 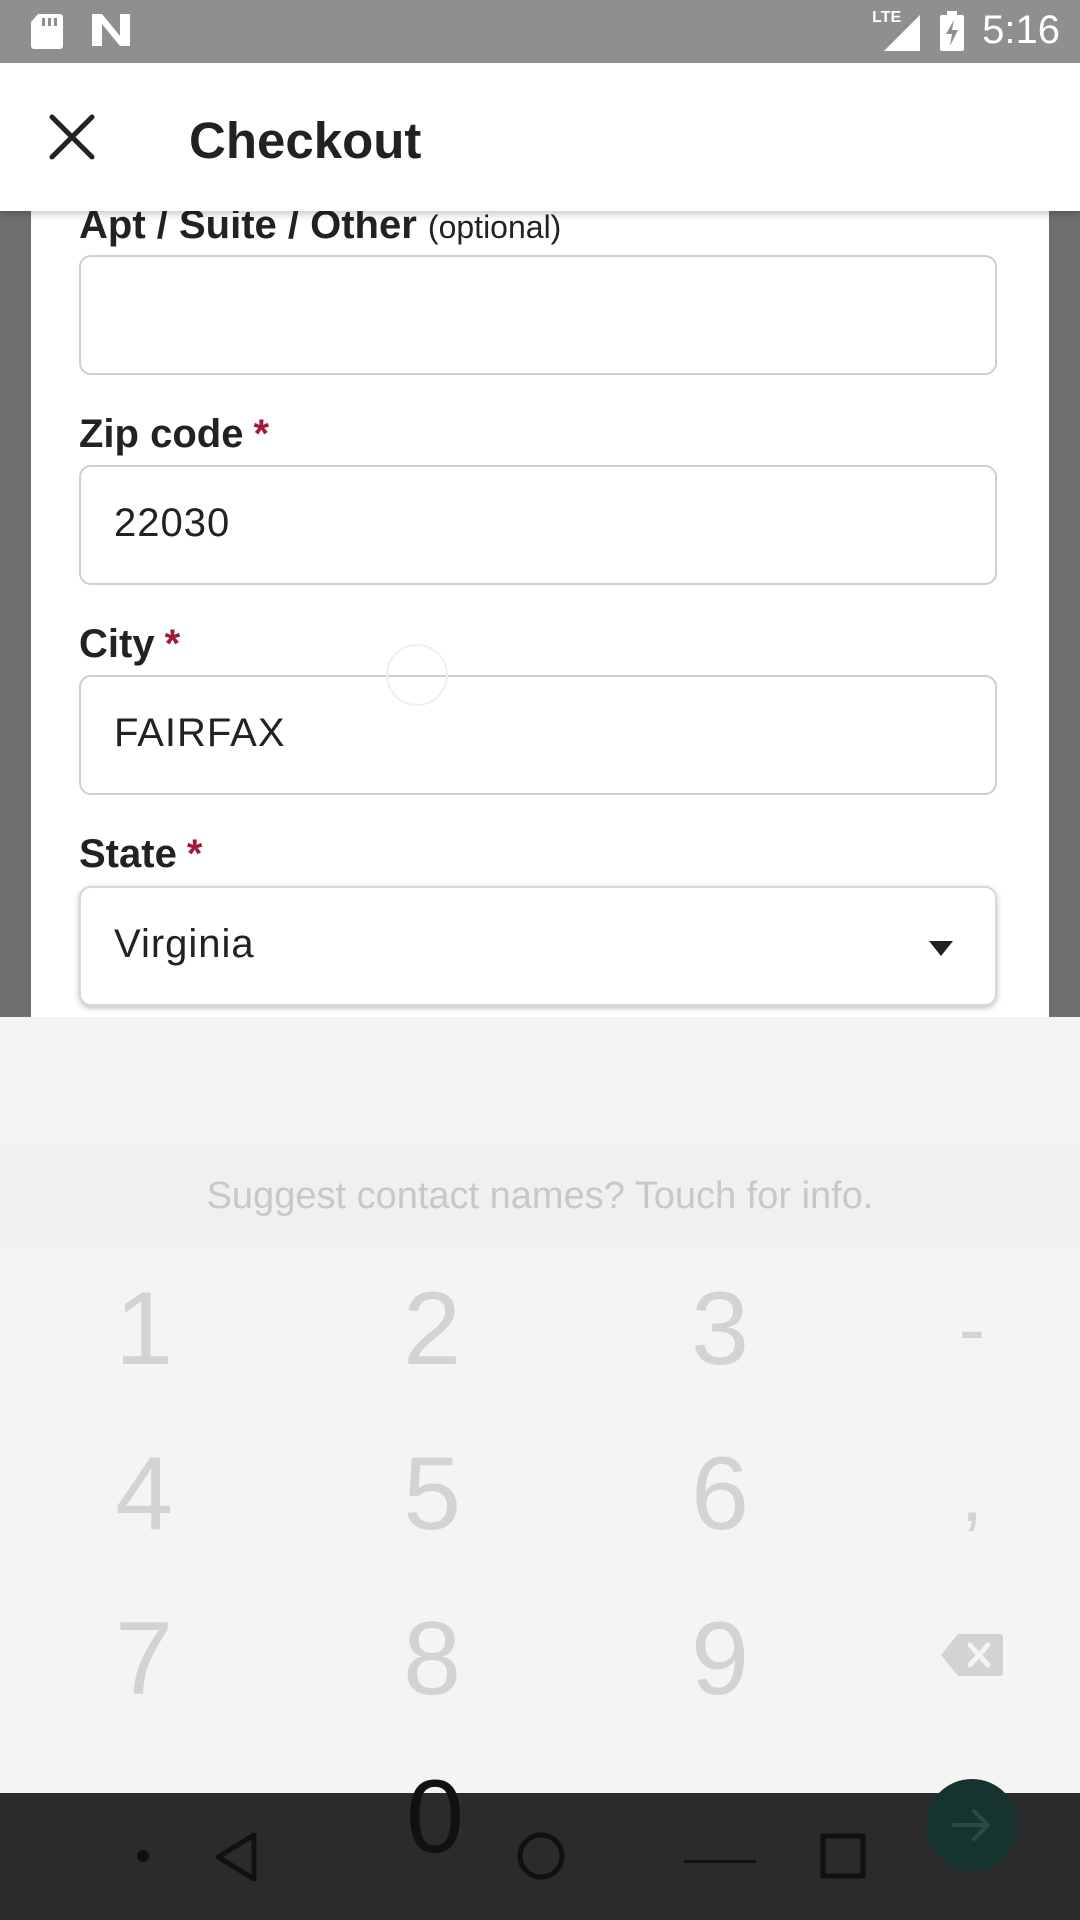 I want to click on key-comma: ,, so click(x=972, y=1494).